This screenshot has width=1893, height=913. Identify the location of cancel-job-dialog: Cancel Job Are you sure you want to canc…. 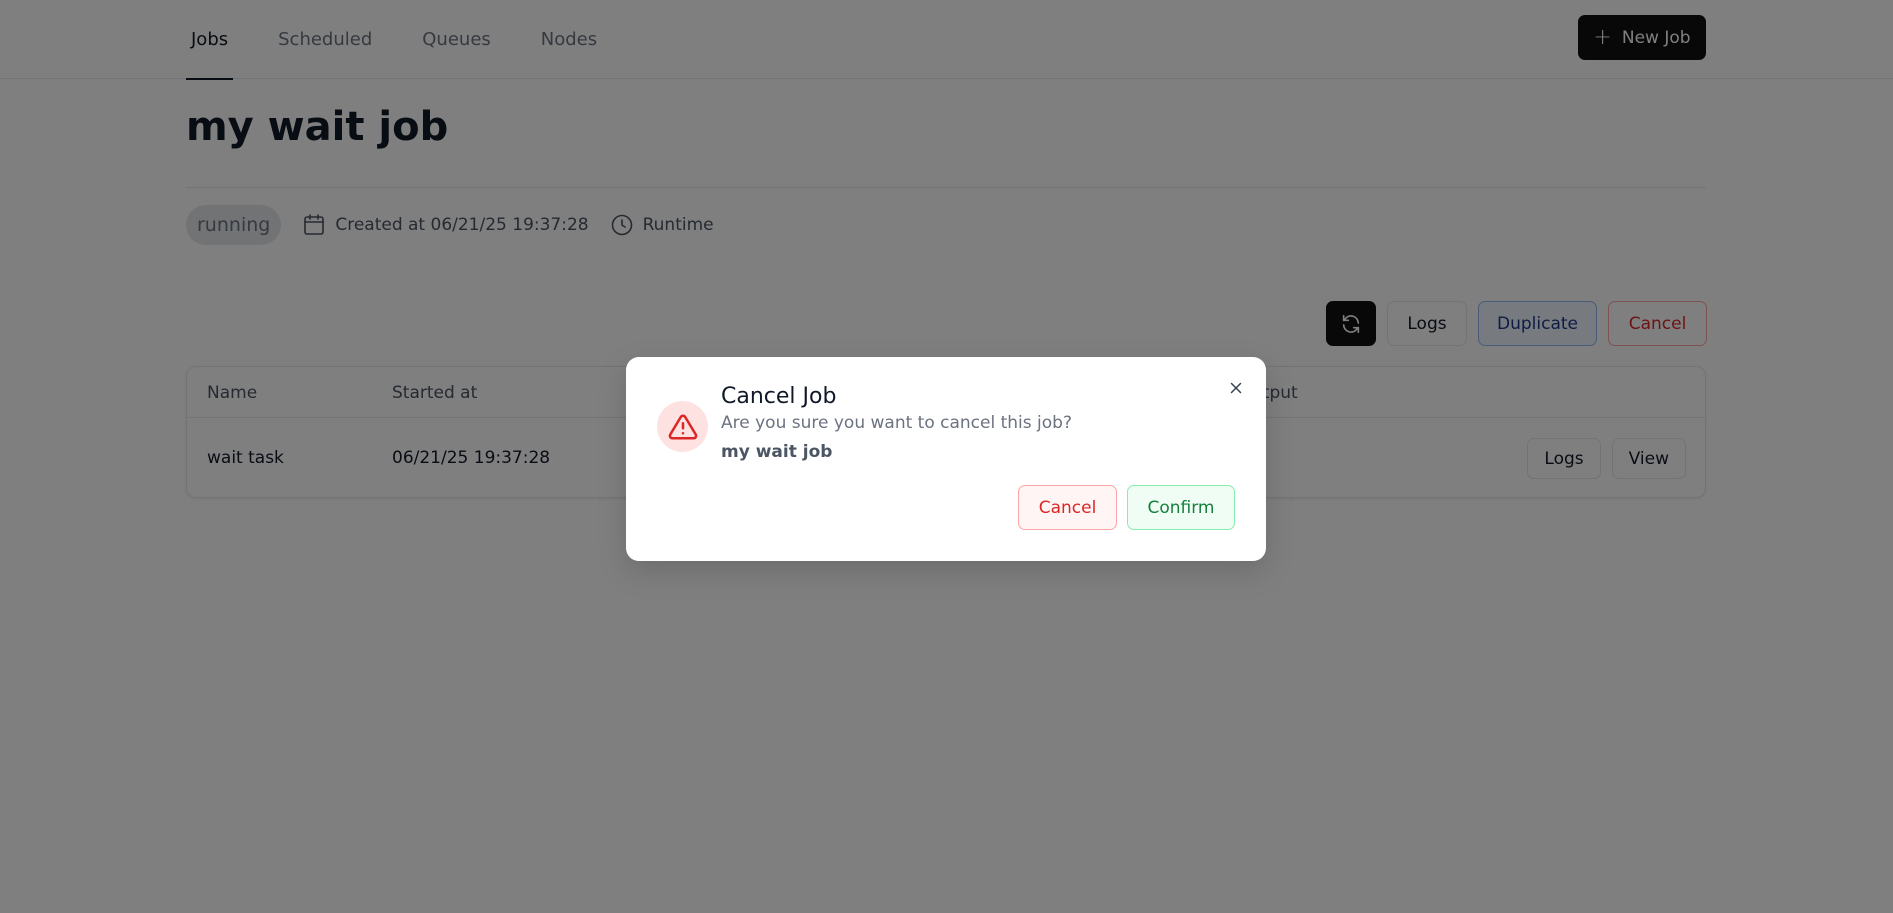
(946, 459).